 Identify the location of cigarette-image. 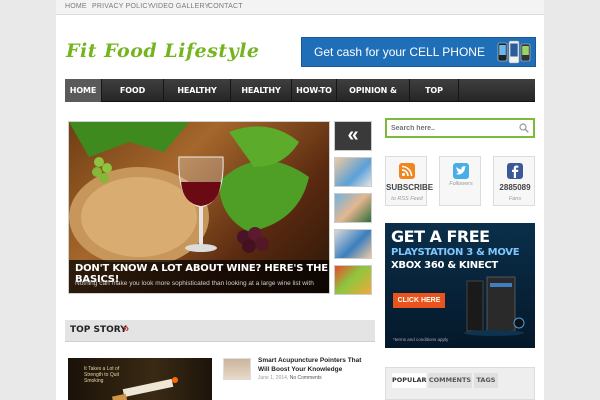
(145, 388).